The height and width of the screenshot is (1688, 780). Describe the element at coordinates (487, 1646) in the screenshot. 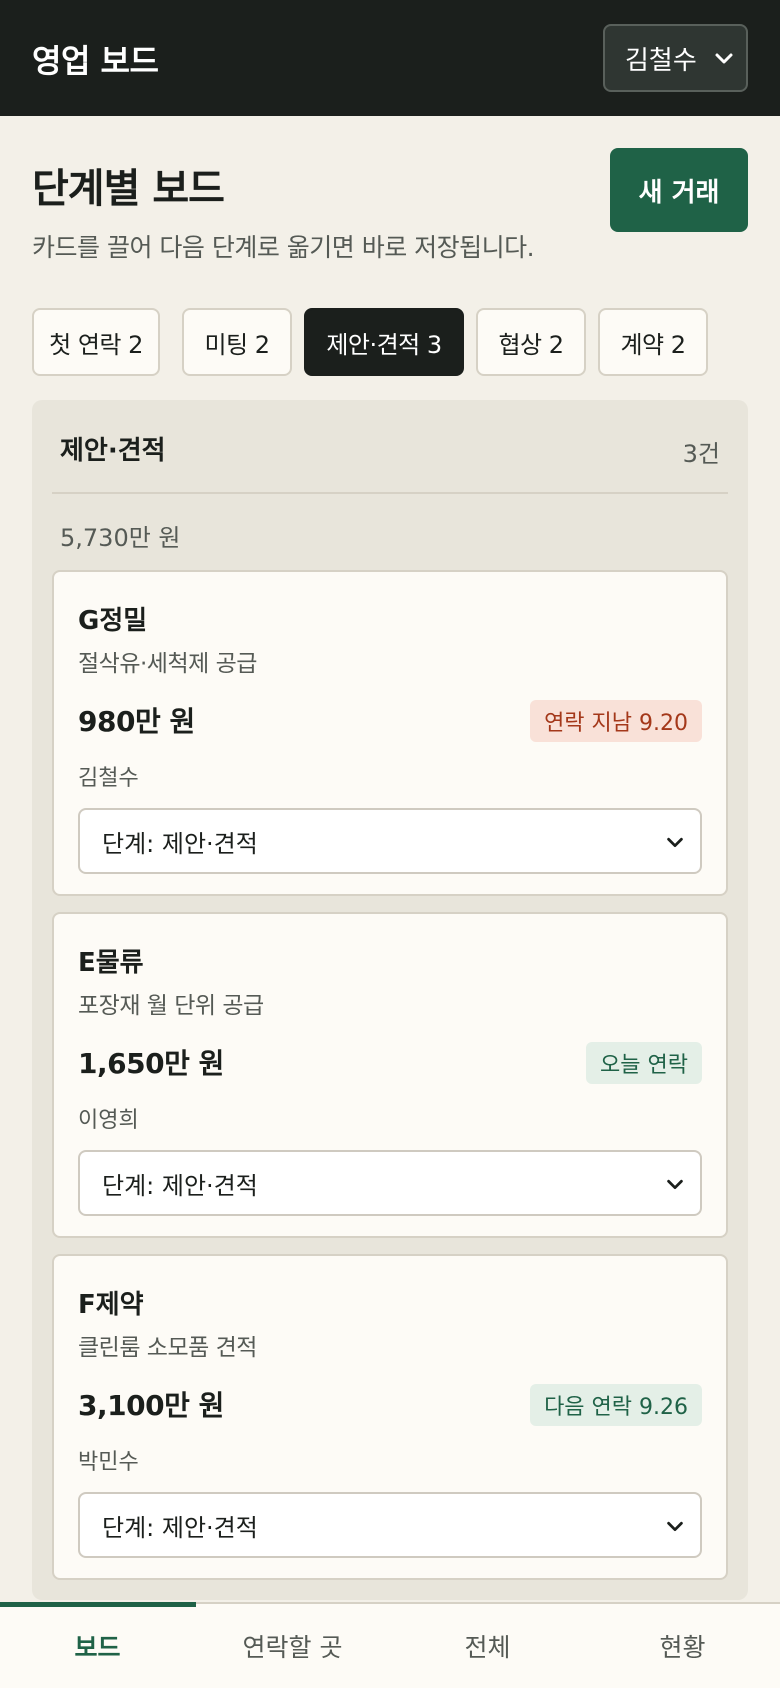

I see `nav-all: 전체` at that location.